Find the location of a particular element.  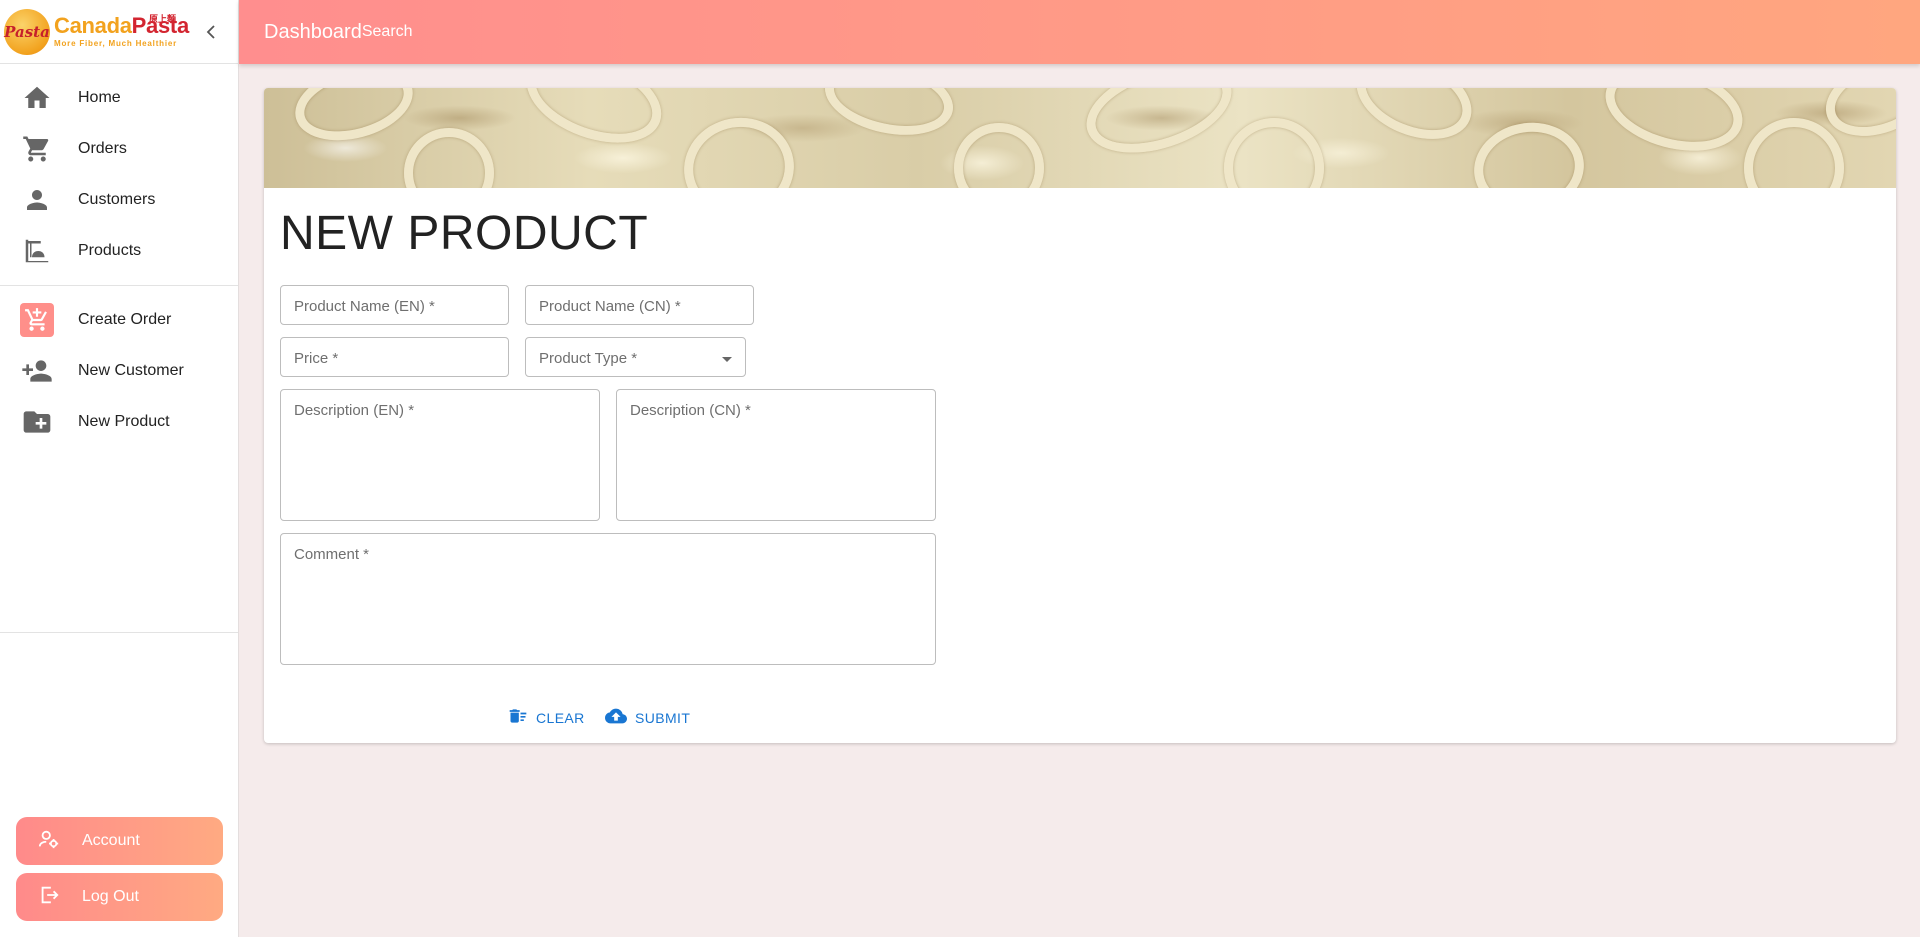

manage-account-icon is located at coordinates (49, 841).